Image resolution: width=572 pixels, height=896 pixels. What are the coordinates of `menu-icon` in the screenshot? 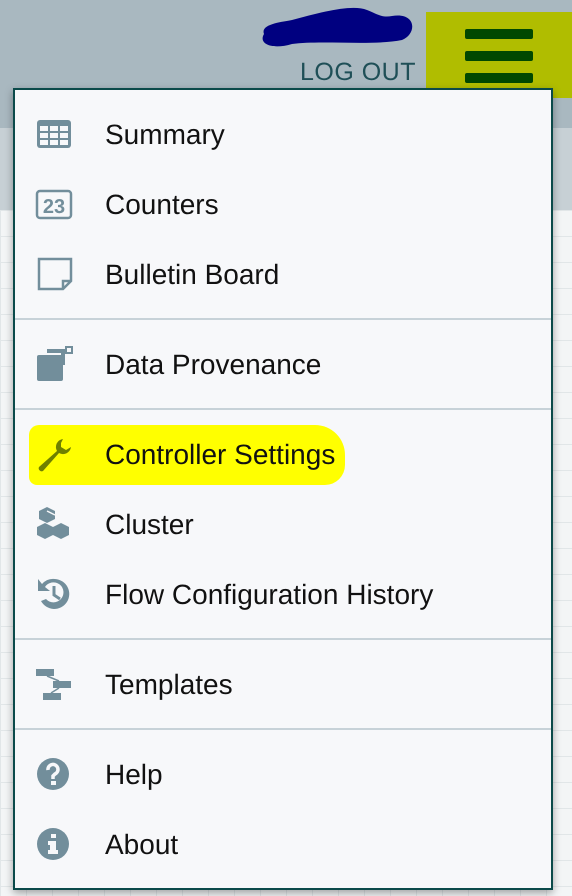 It's located at (499, 55).